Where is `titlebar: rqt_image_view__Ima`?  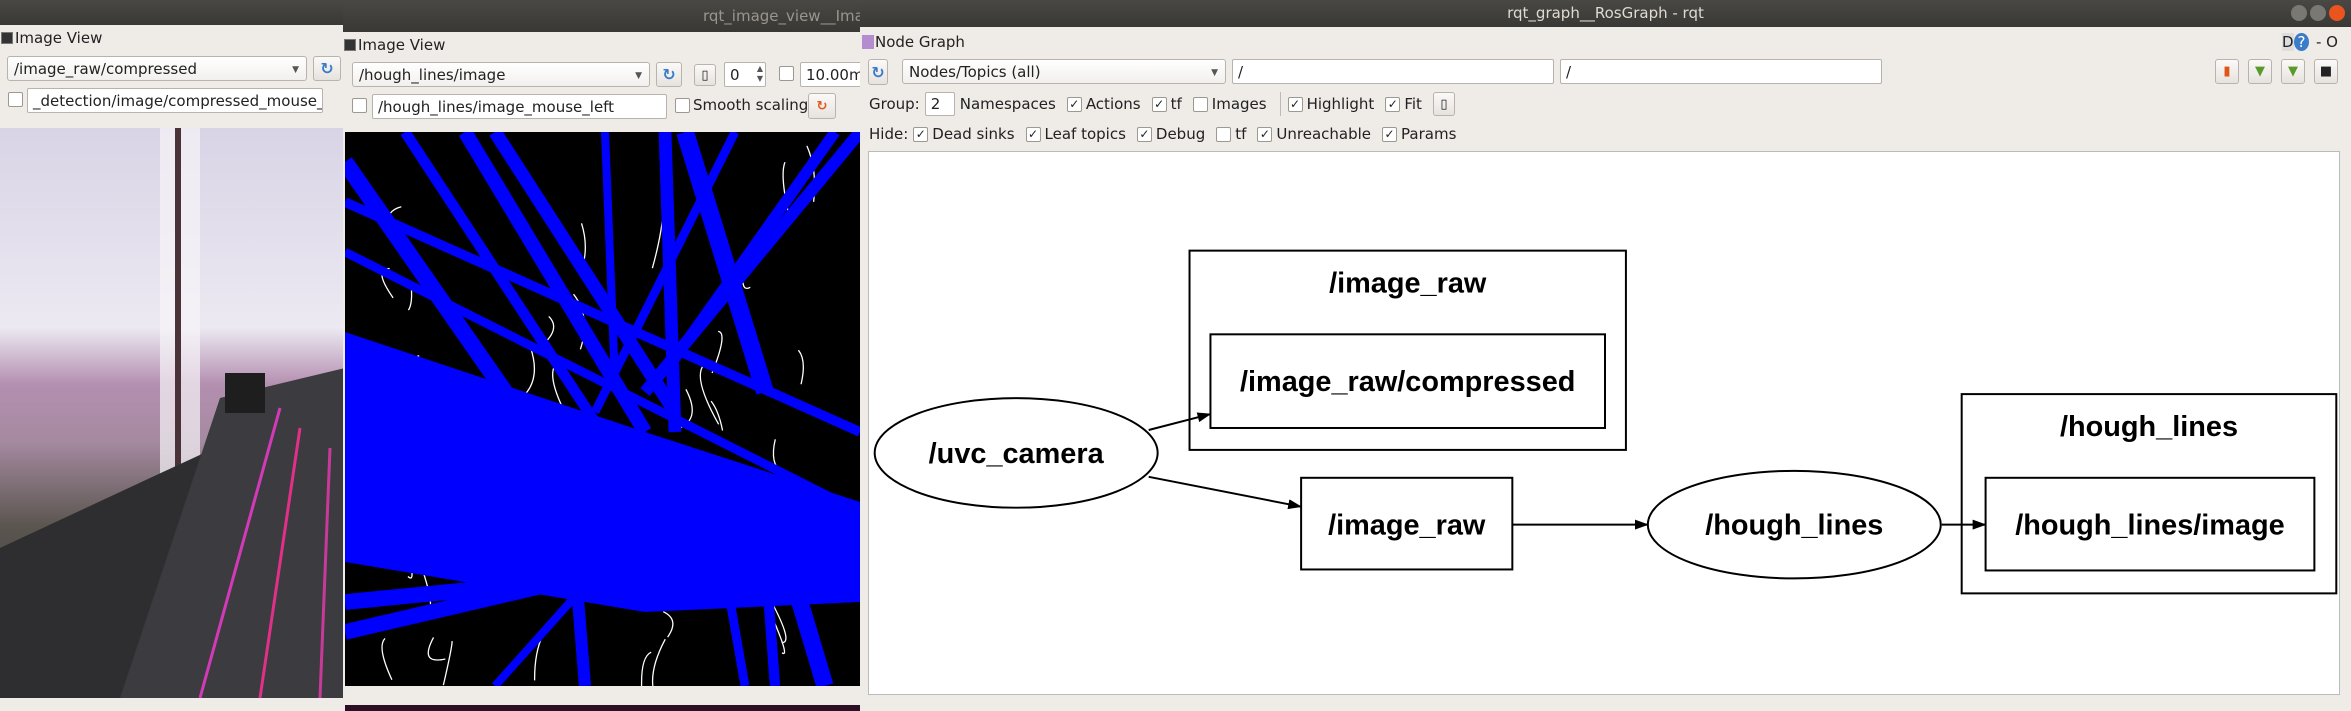 titlebar: rqt_image_view__Ima is located at coordinates (601, 16).